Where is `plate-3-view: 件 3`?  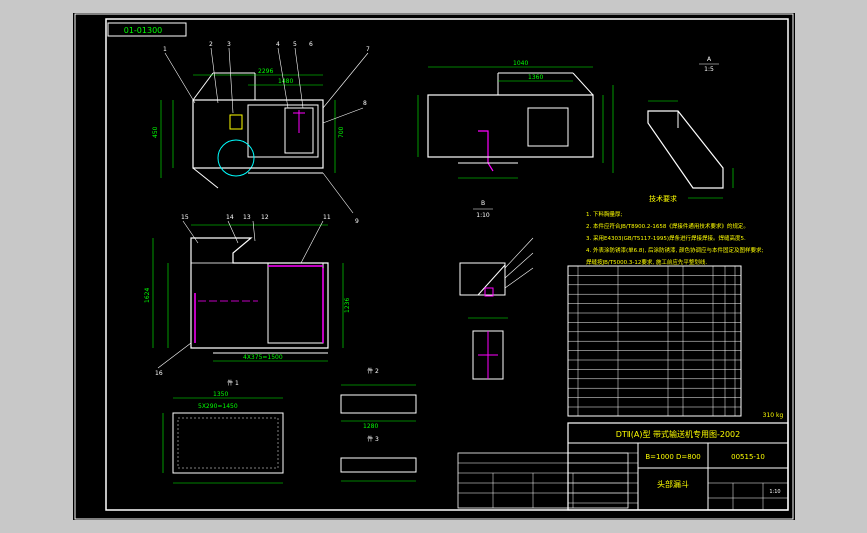
plate-3-view: 件 3 is located at coordinates (378, 458).